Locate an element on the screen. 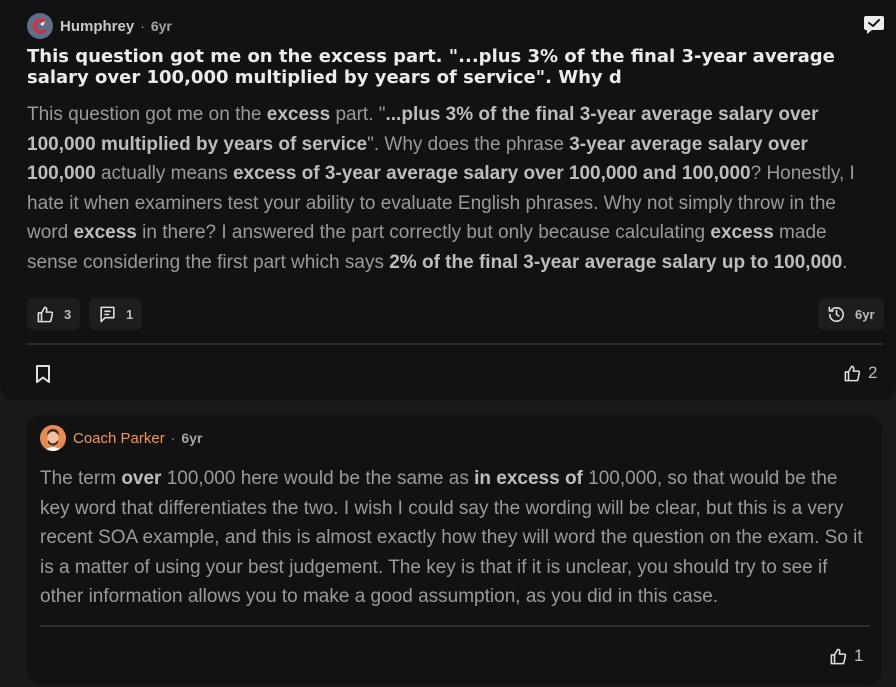  magnet-logo-icon is located at coordinates (40, 26).